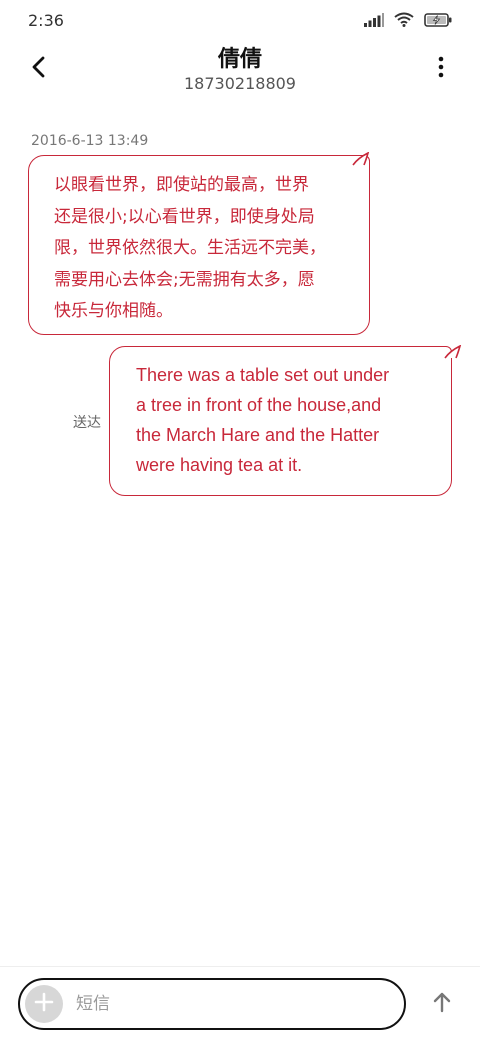 Image resolution: width=480 pixels, height=1040 pixels. What do you see at coordinates (90, 141) in the screenshot?
I see `message-timestamp: 2016-6-13 13:49` at bounding box center [90, 141].